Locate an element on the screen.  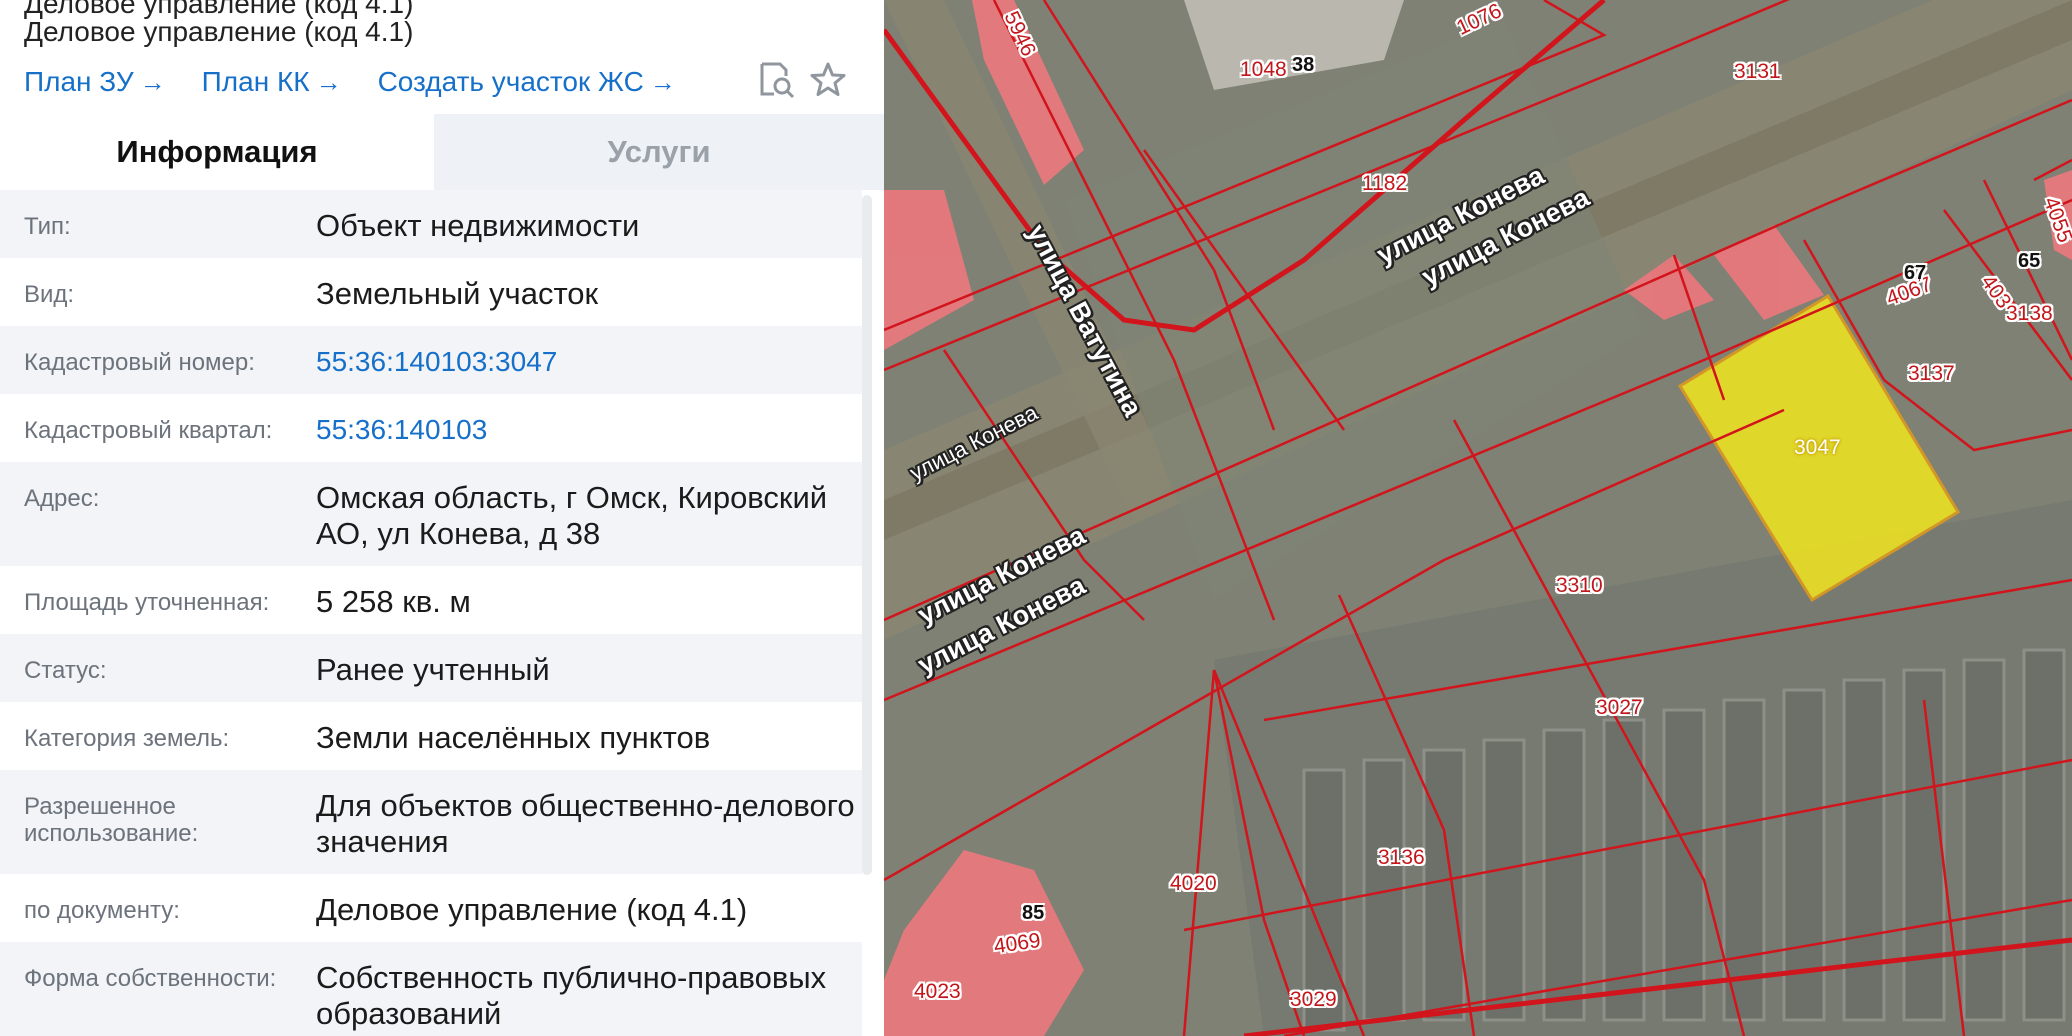
create-zs-label: Создать участок ЖС is located at coordinates (510, 81).